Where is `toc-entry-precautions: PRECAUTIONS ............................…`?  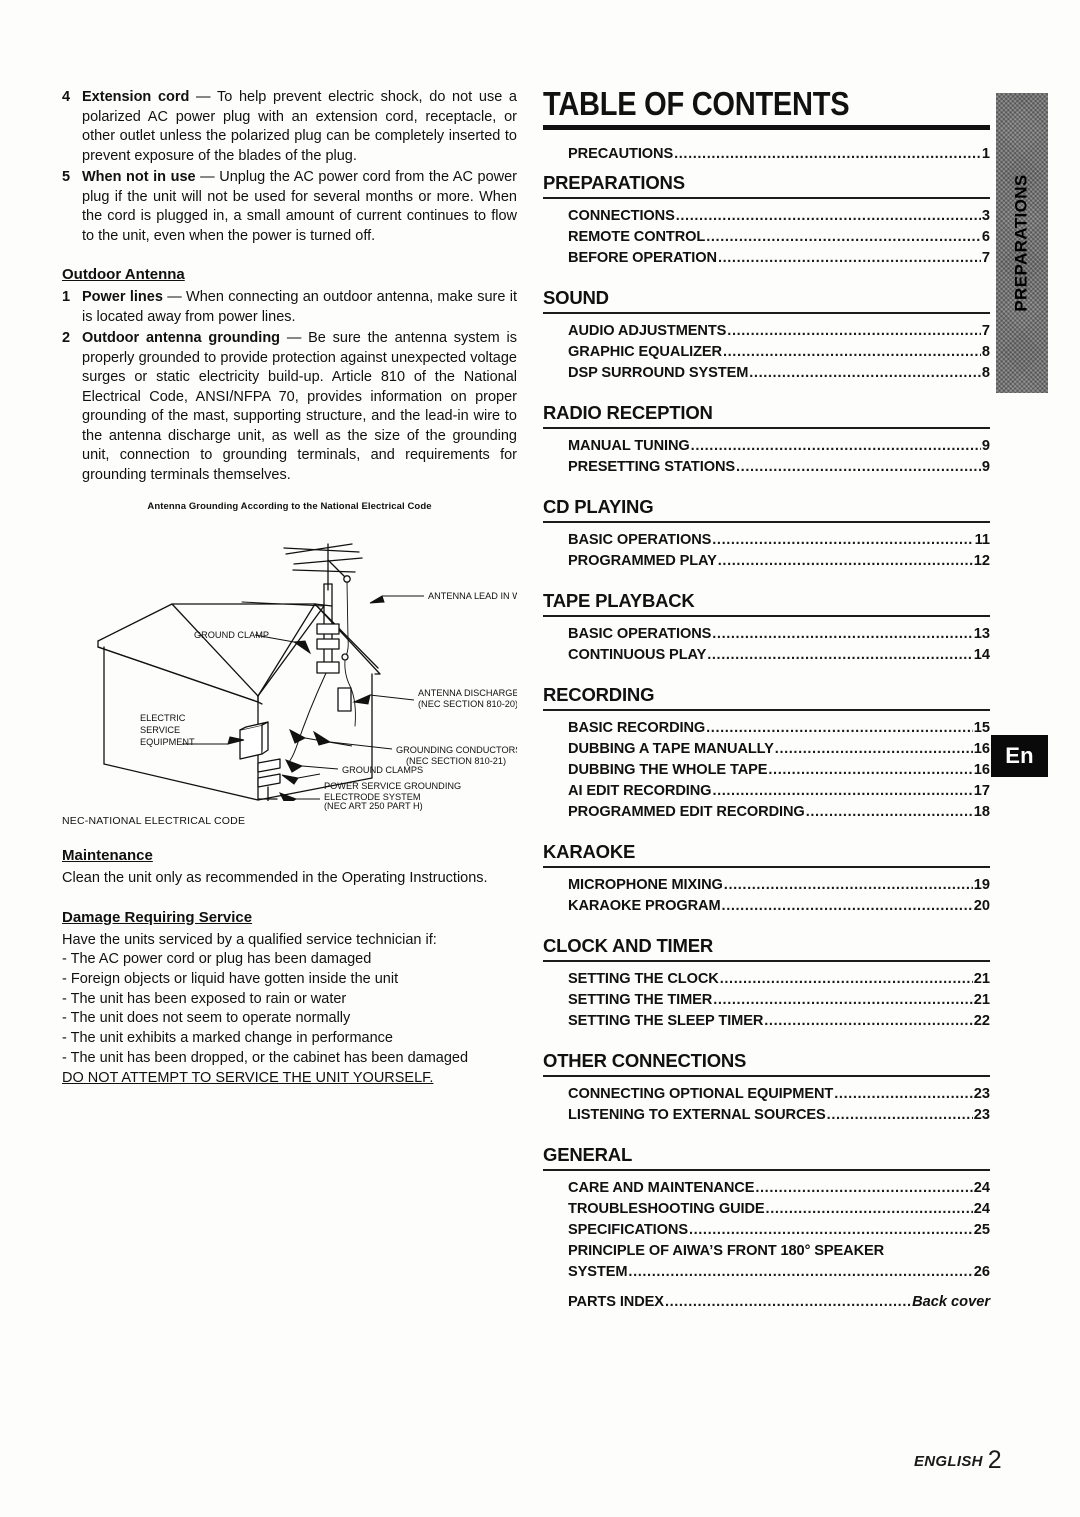 toc-entry-precautions: PRECAUTIONS ............................… is located at coordinates (779, 154).